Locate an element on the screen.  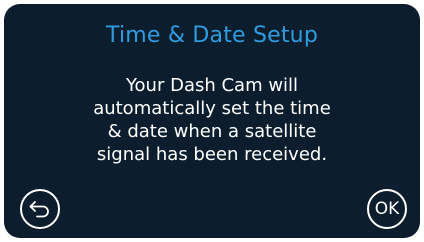
screen-title: Time & Date Setup is located at coordinates (212, 35).